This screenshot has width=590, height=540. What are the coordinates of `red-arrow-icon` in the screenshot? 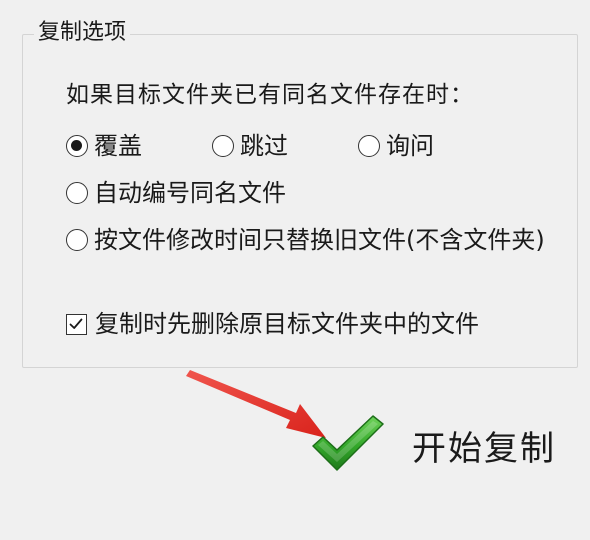 It's located at (256, 404).